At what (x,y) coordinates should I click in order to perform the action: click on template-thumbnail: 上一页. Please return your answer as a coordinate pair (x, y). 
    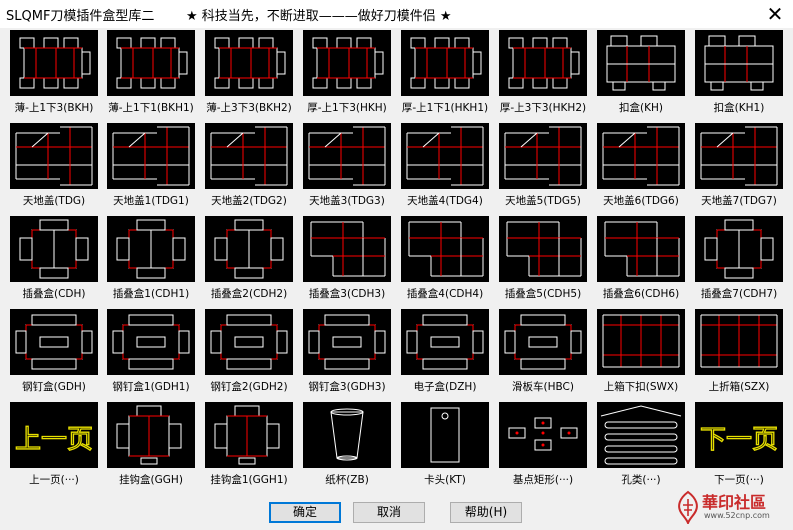
    Looking at the image, I should click on (54, 435).